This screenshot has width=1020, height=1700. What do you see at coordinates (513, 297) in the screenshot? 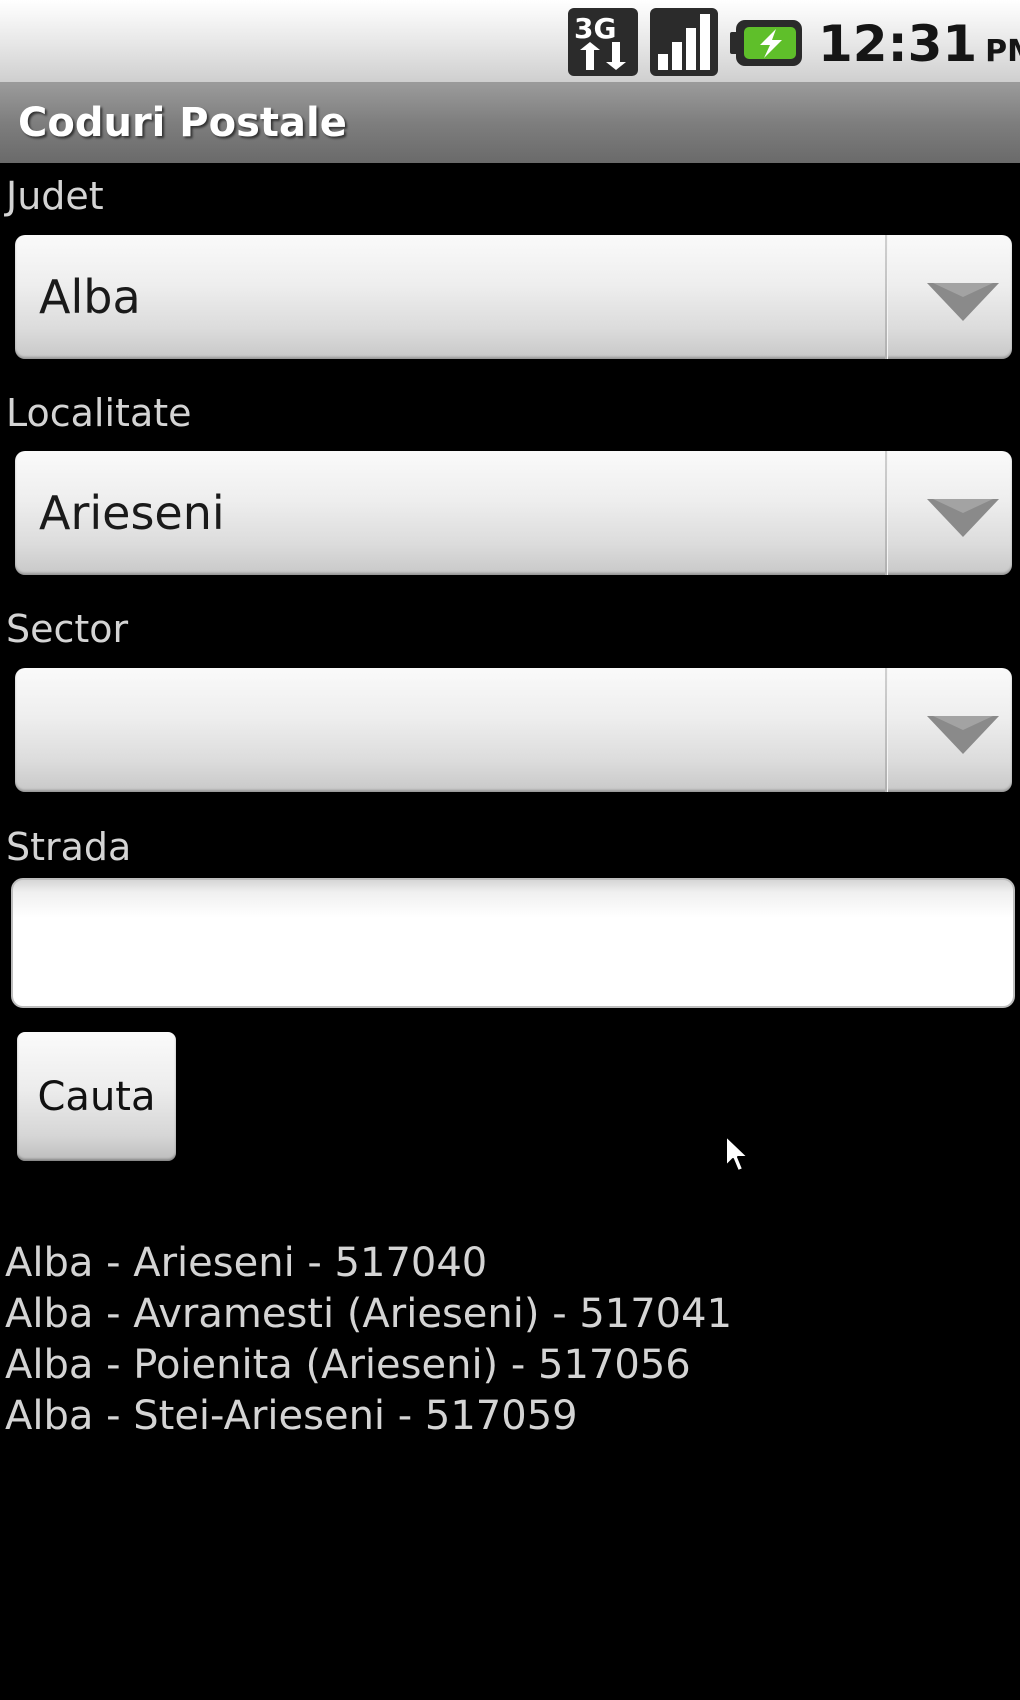
I see `county-spinner: Alba` at bounding box center [513, 297].